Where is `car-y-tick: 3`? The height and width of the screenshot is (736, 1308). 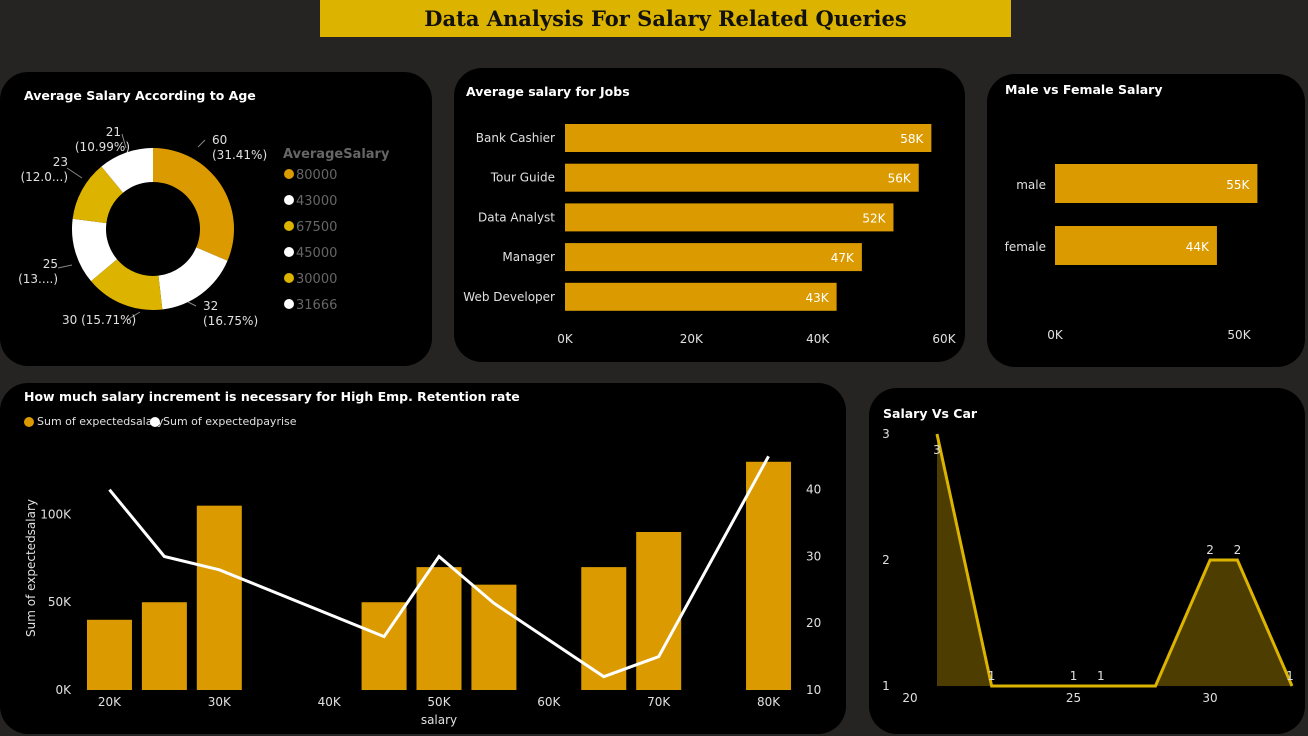 car-y-tick: 3 is located at coordinates (886, 434).